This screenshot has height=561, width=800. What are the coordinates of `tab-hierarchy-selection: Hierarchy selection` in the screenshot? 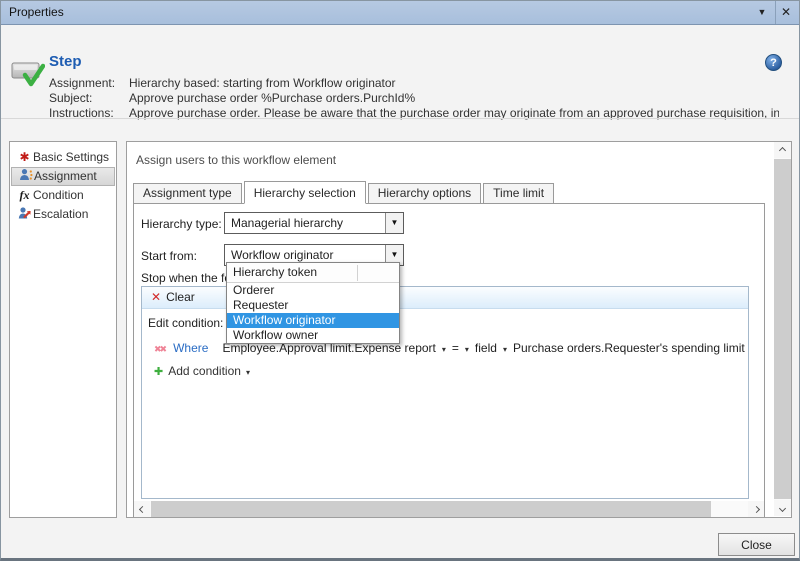 It's located at (304, 192).